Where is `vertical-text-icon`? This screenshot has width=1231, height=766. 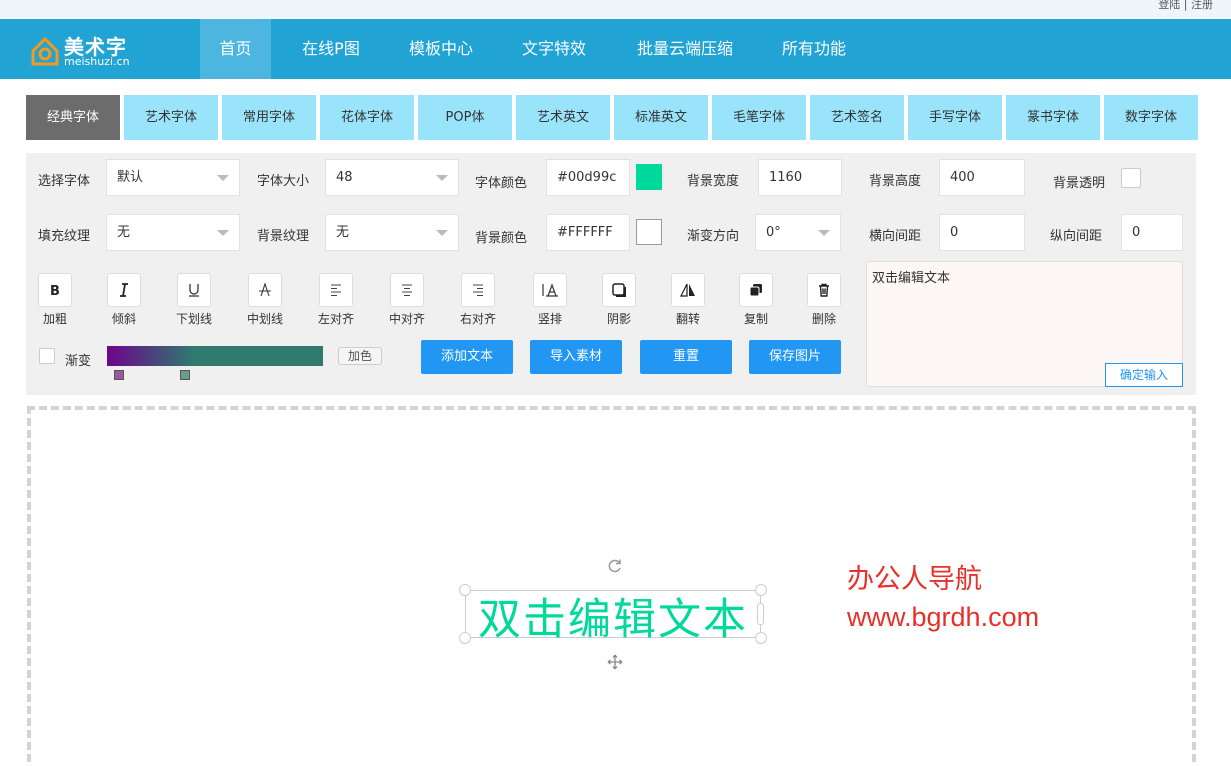
vertical-text-icon is located at coordinates (550, 290).